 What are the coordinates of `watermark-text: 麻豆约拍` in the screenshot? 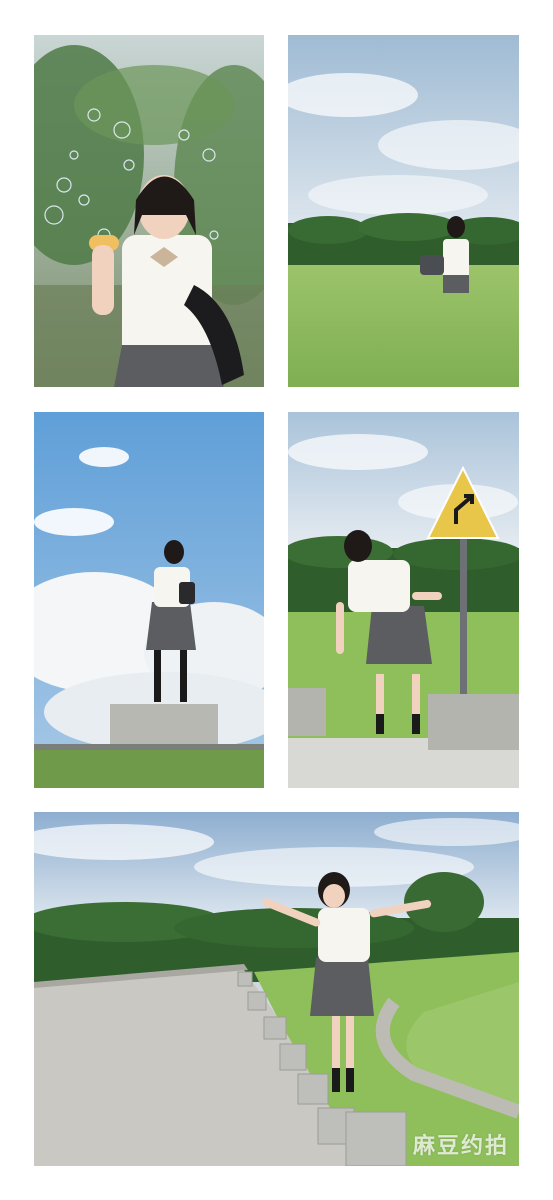 It's located at (460, 1146).